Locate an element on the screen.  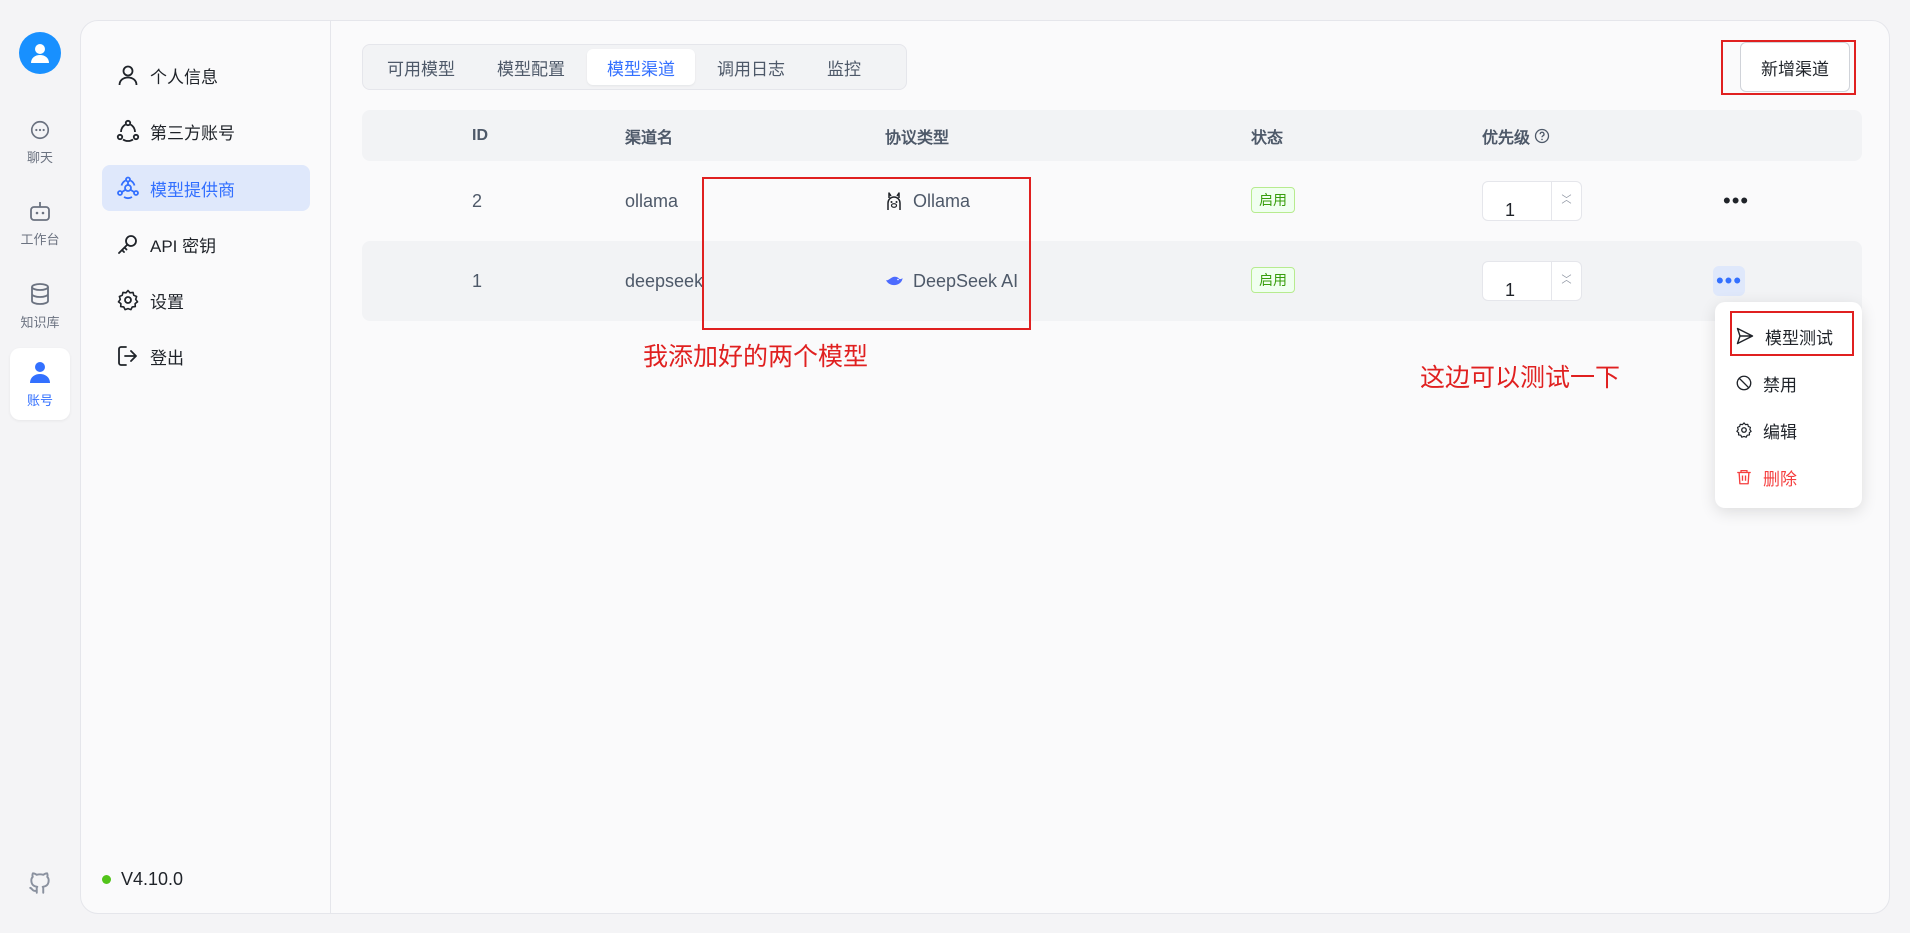
cell-id: 1 is located at coordinates (477, 280).